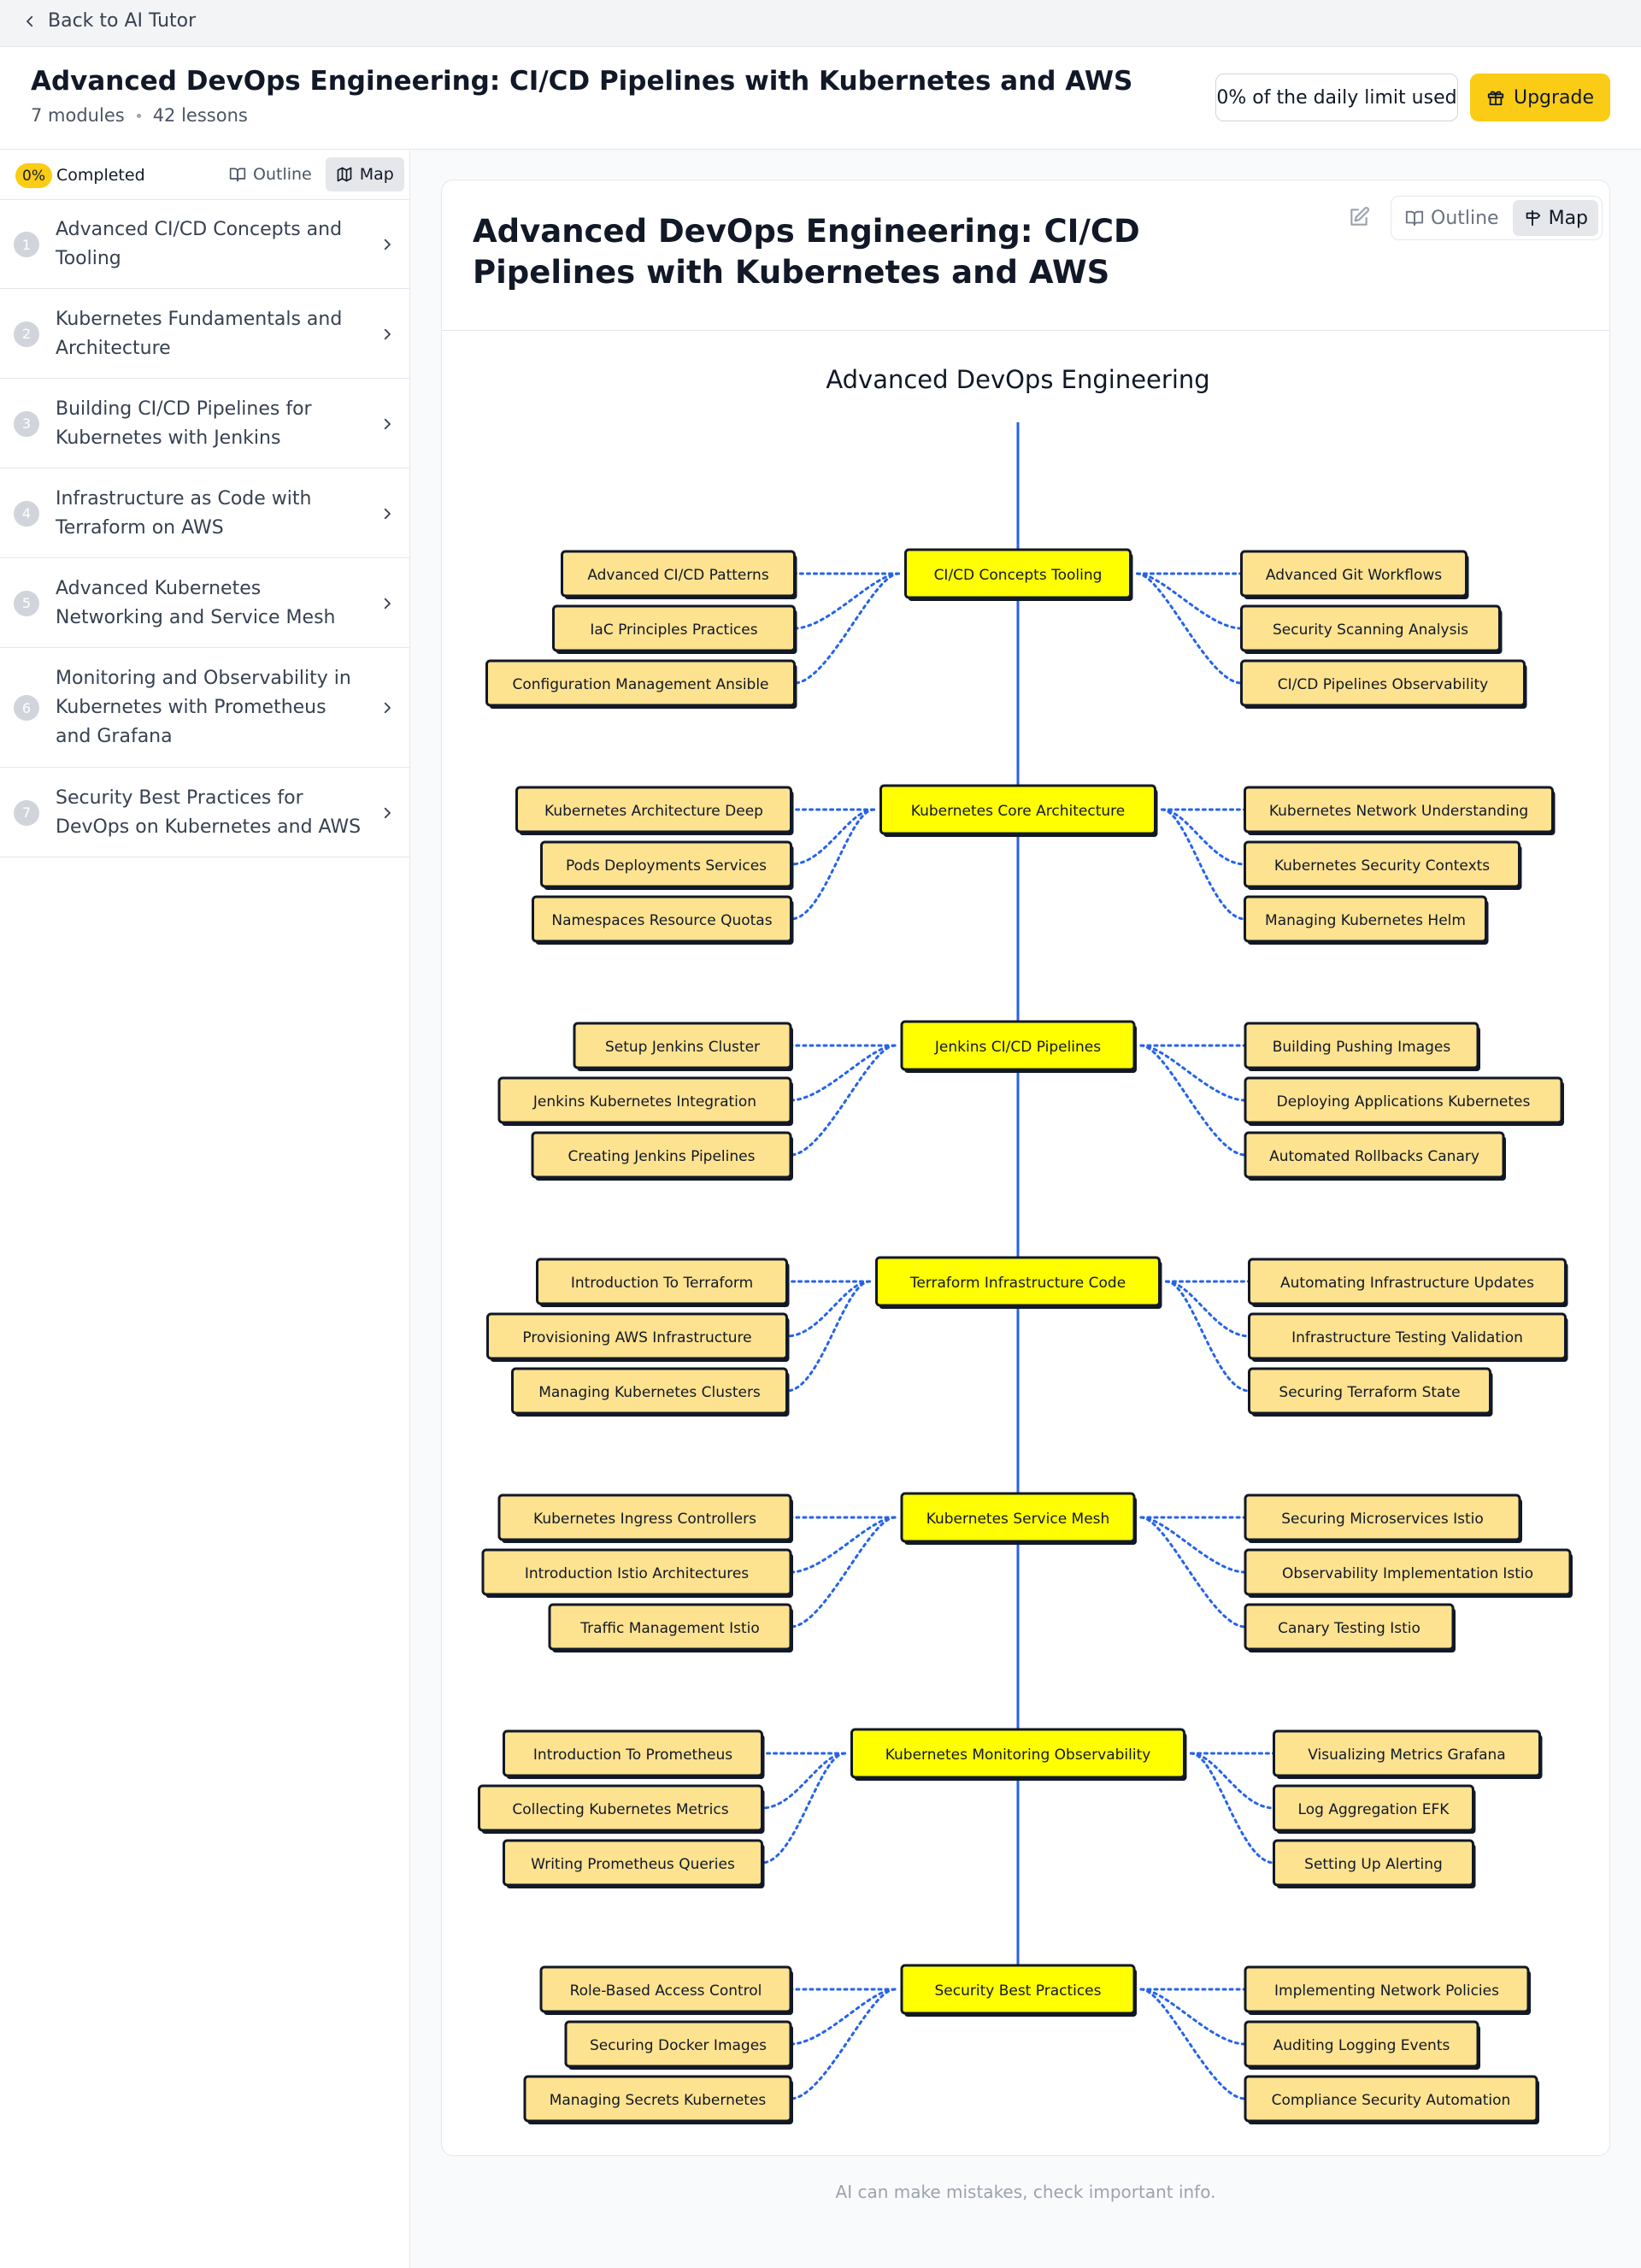  I want to click on module-number: 7, so click(27, 812).